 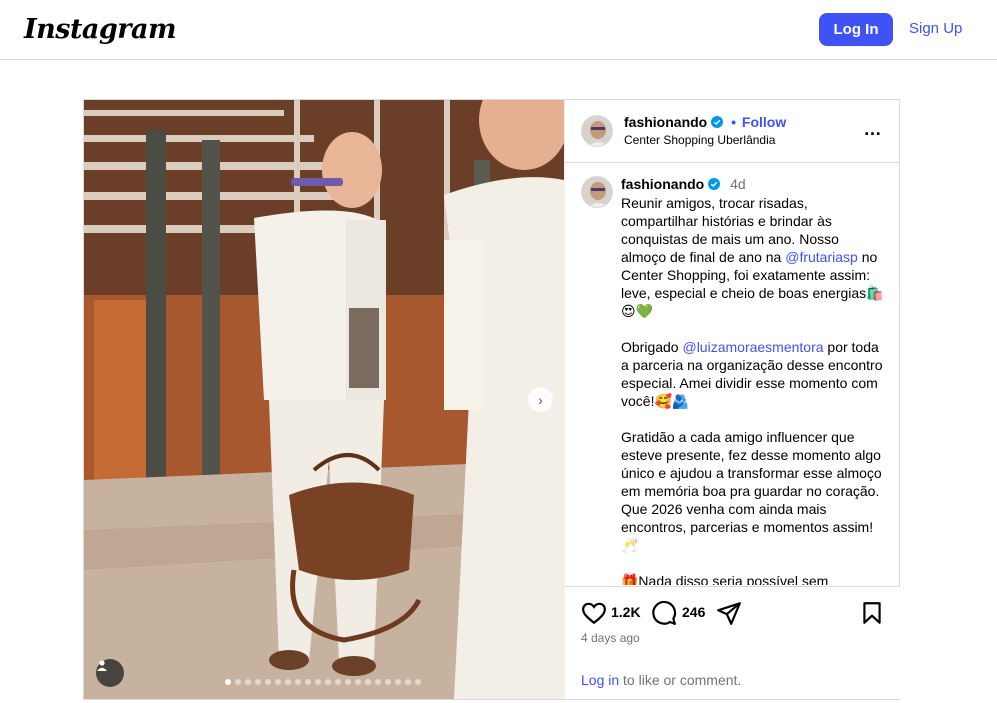 What do you see at coordinates (110, 673) in the screenshot?
I see `tagged-users-button` at bounding box center [110, 673].